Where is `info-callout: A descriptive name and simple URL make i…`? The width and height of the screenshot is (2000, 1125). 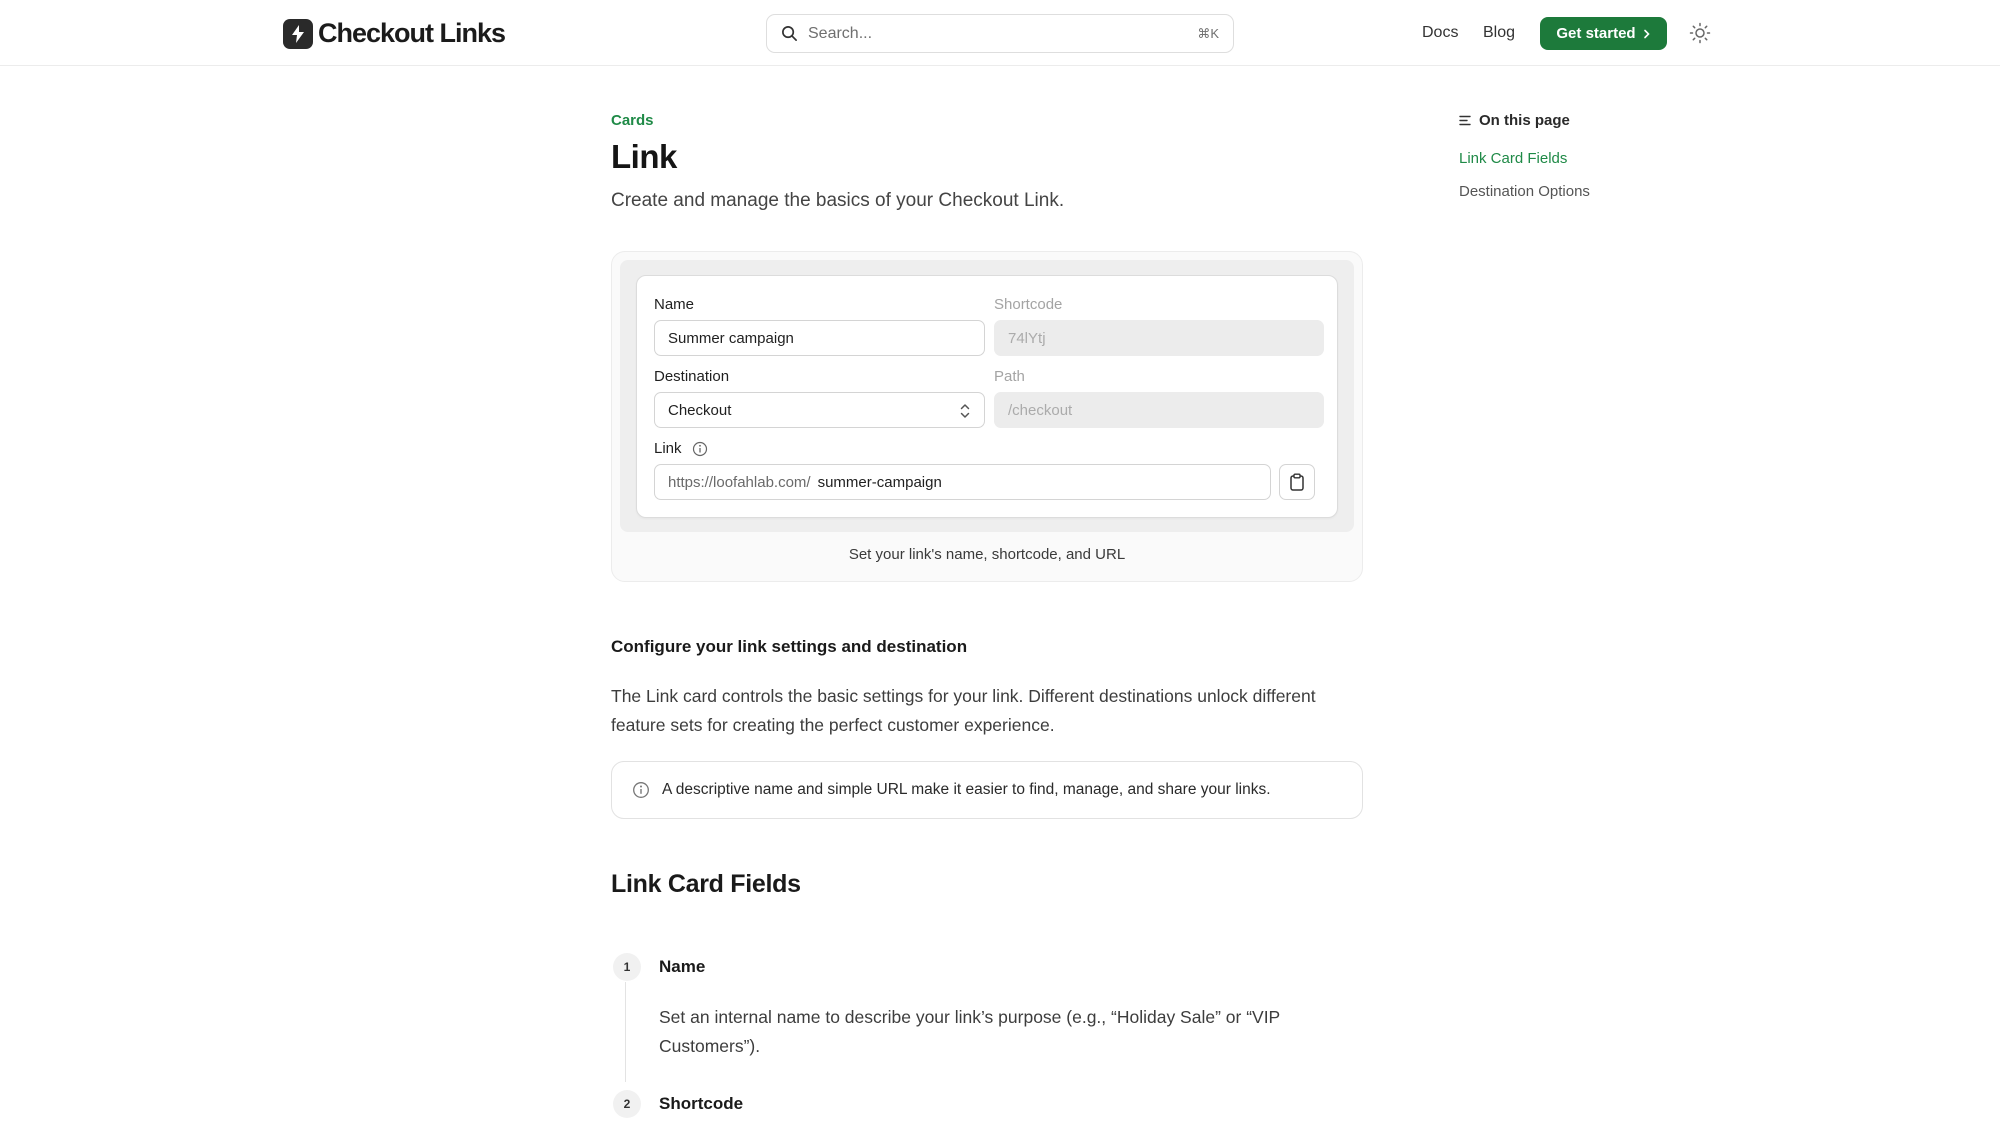
info-callout: A descriptive name and simple URL make i… is located at coordinates (987, 790).